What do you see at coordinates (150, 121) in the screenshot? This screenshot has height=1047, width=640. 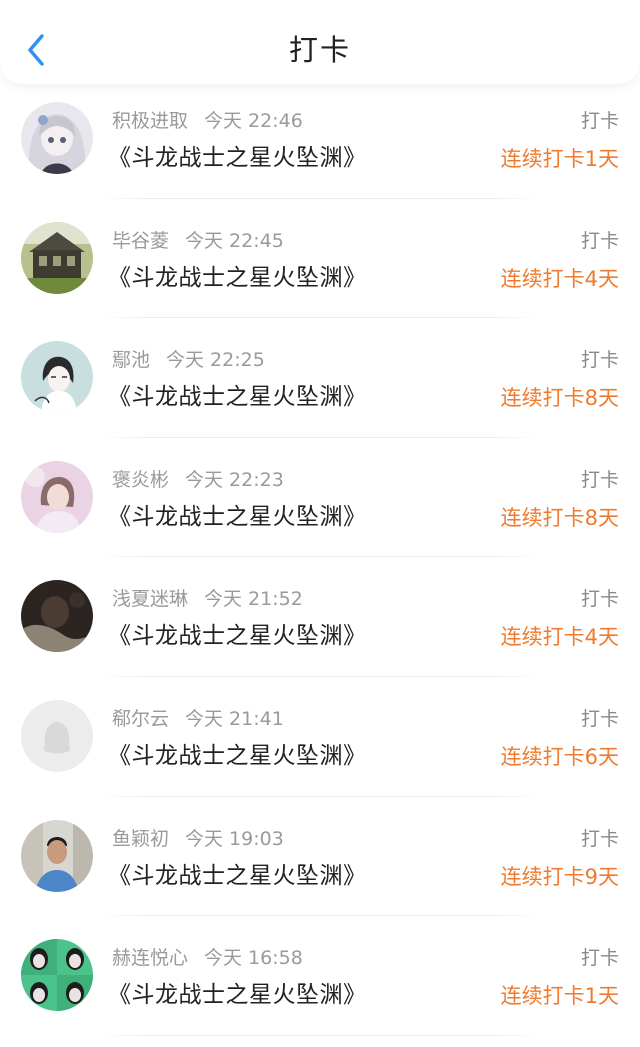 I see `user-name: 积极进取` at bounding box center [150, 121].